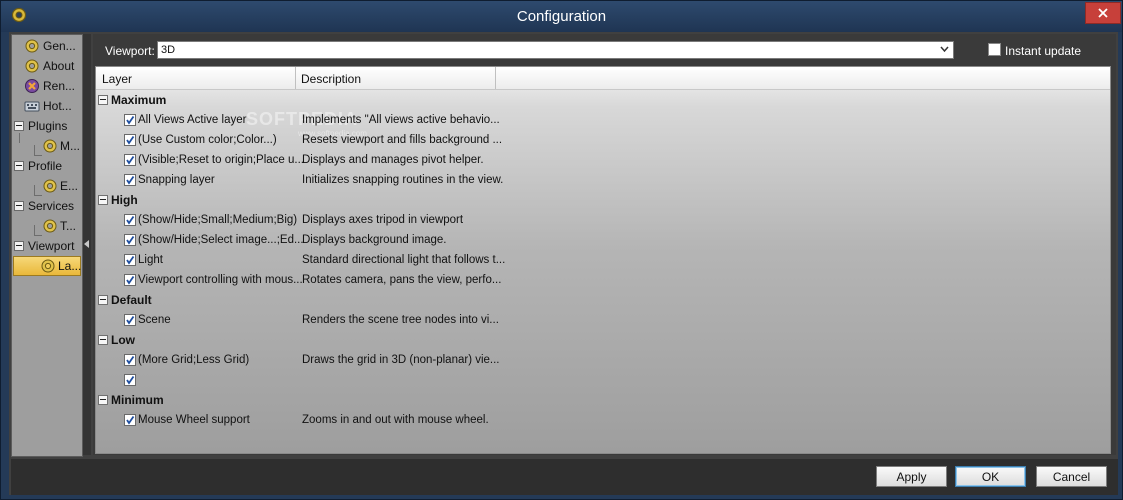 Image resolution: width=1123 pixels, height=500 pixels. I want to click on sidebar-item-about: About, so click(53, 66).